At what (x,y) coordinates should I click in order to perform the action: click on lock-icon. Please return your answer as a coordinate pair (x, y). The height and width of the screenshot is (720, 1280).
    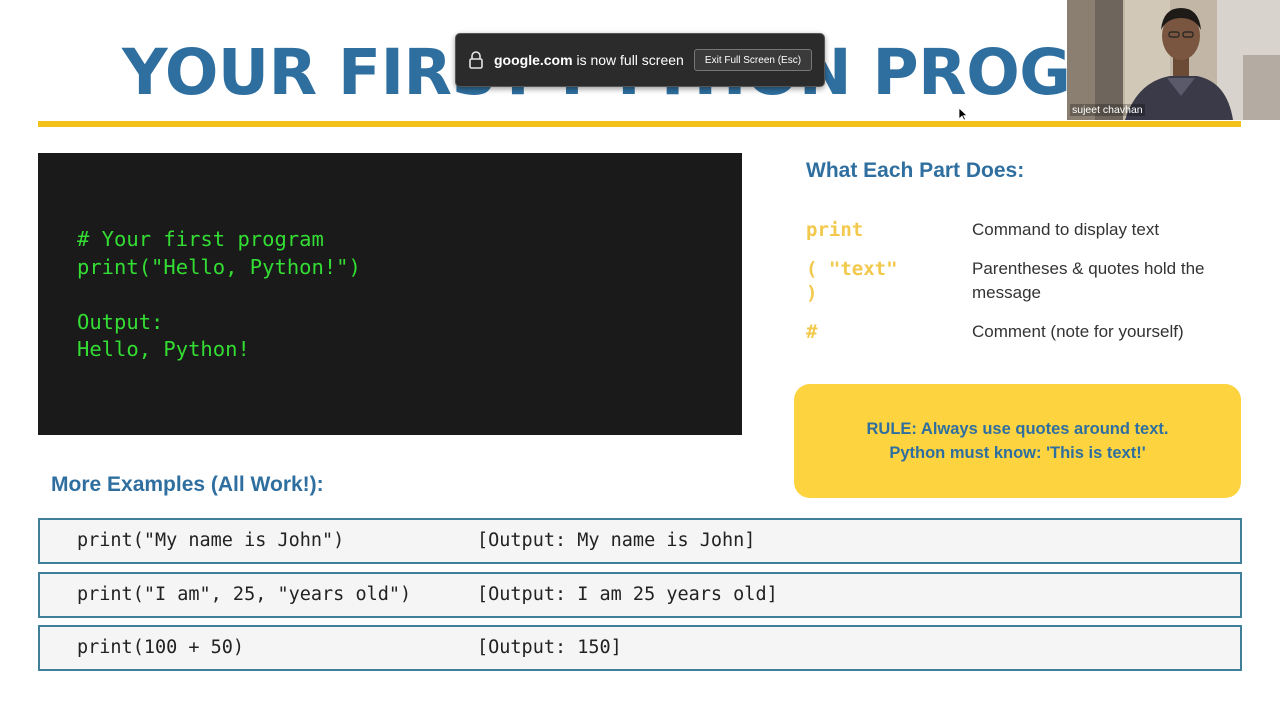
    Looking at the image, I should click on (476, 60).